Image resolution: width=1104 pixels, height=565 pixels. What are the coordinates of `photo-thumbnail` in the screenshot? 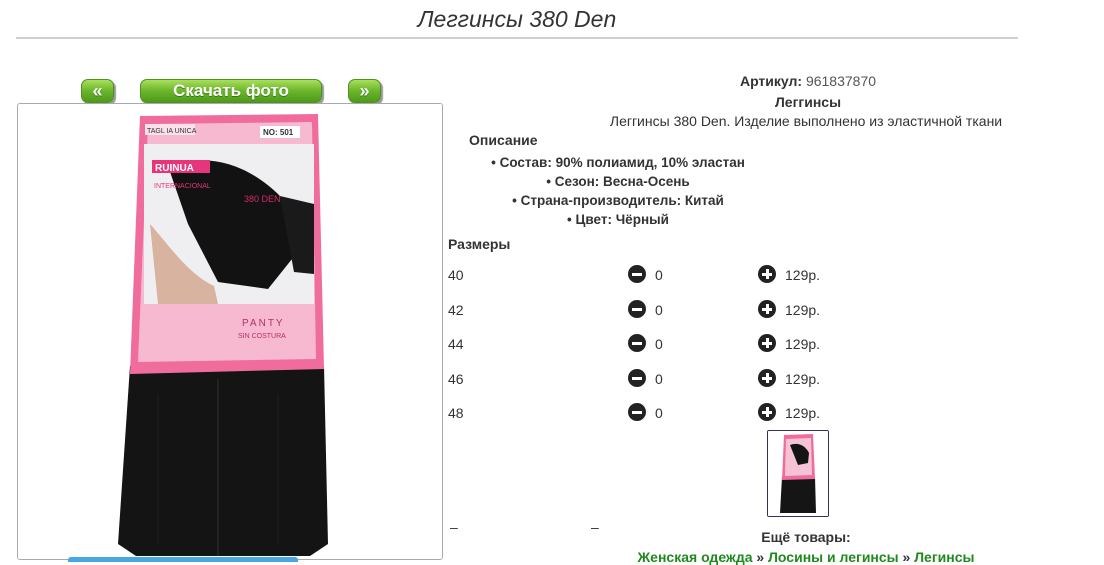 It's located at (798, 473).